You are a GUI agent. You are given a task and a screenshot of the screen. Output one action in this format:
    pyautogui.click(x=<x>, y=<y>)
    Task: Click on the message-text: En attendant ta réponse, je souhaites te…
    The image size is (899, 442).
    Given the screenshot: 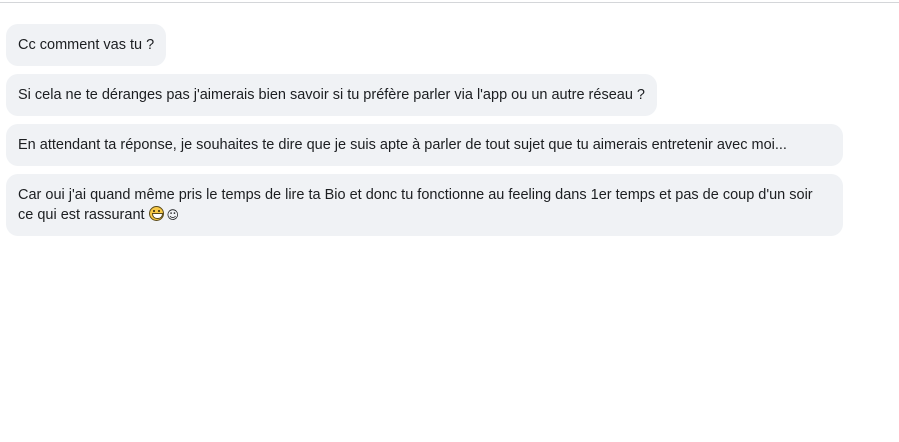 What is the action you would take?
    pyautogui.click(x=402, y=145)
    